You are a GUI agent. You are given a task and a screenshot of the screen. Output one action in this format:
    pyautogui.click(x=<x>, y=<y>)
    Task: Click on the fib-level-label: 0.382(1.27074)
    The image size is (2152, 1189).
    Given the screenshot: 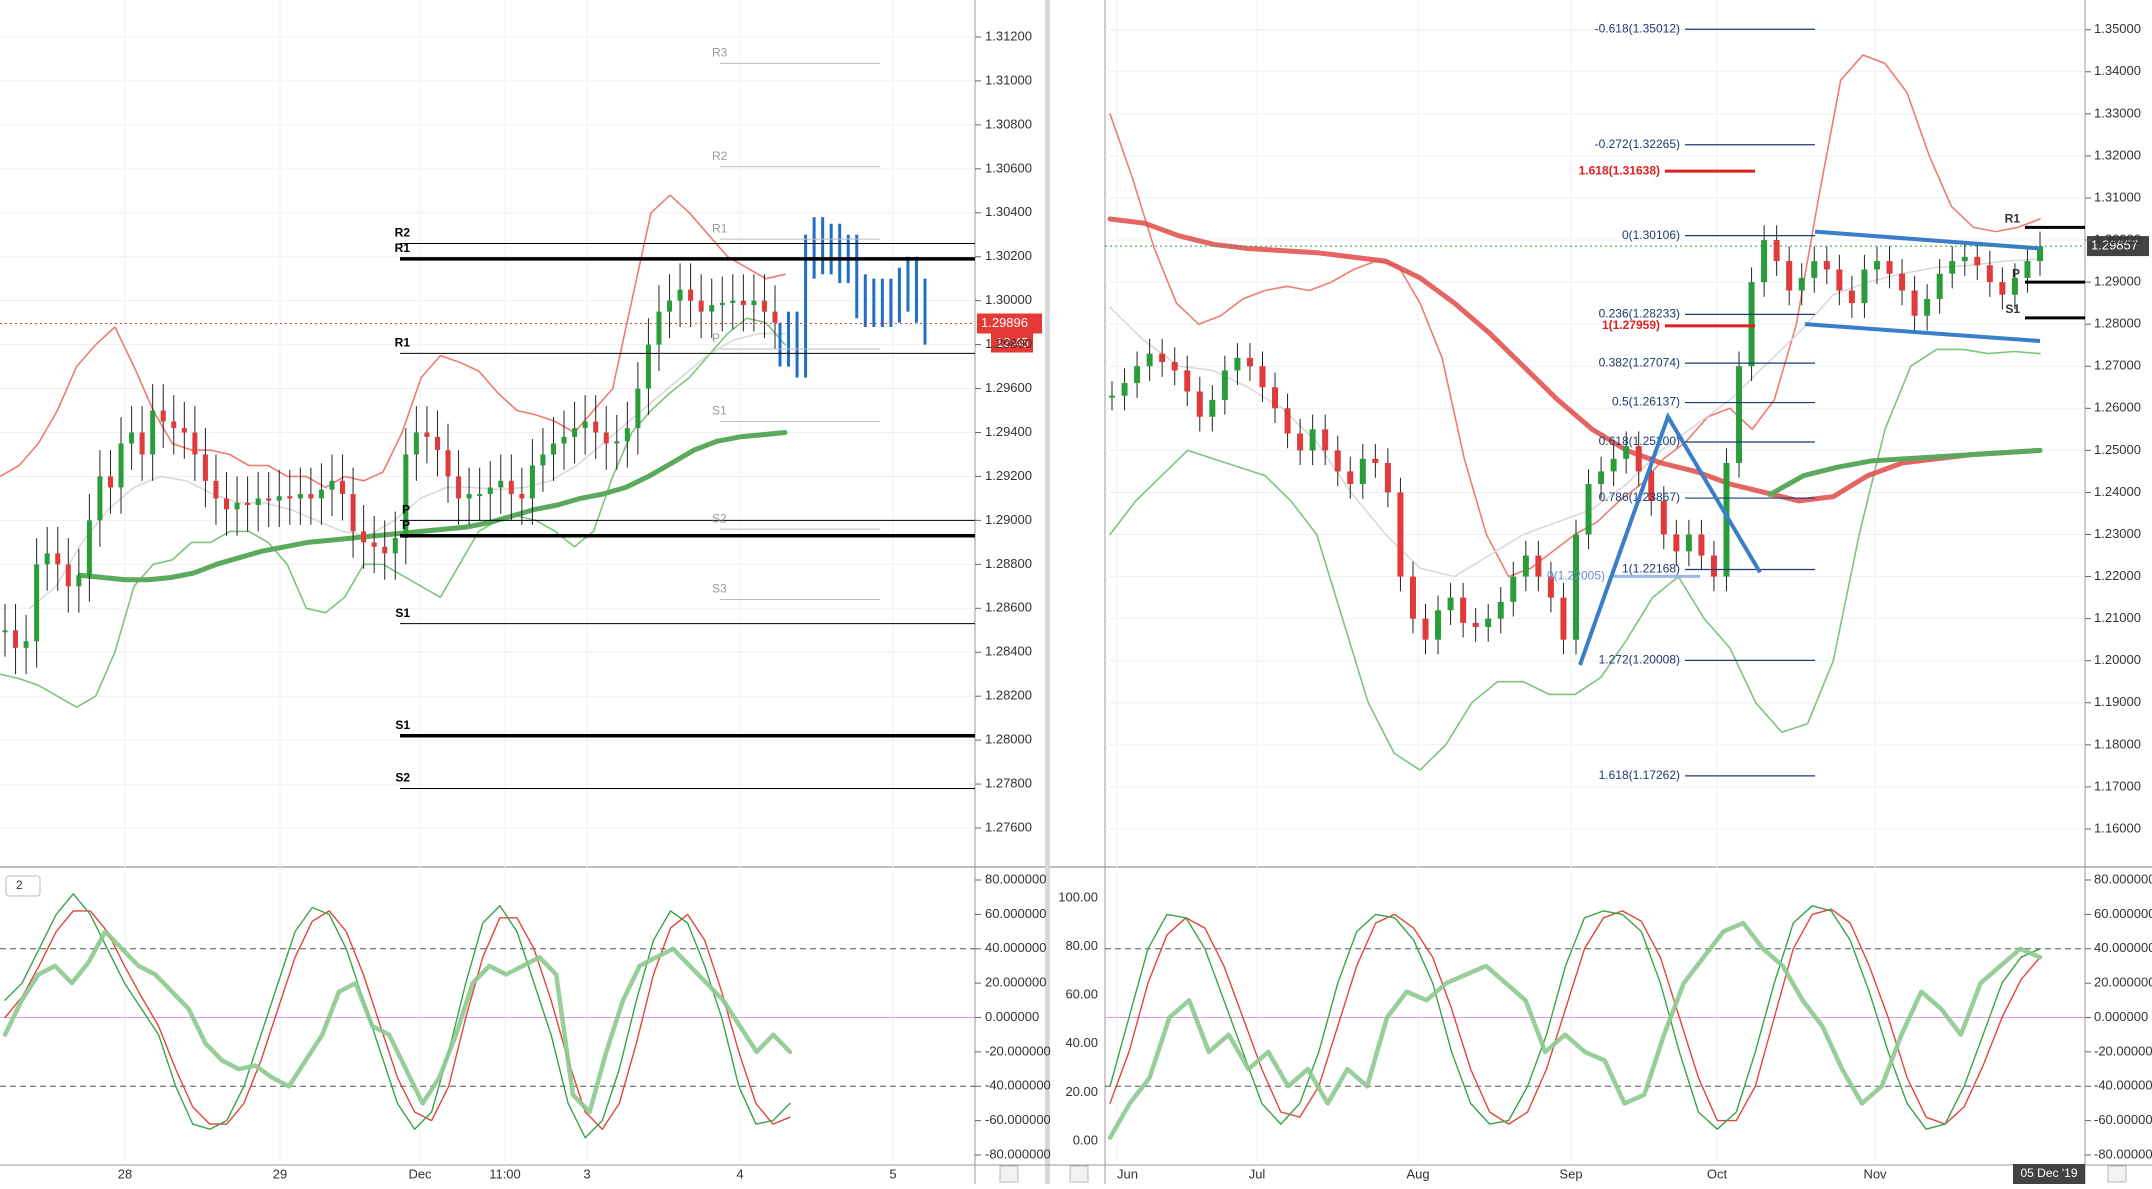 What is the action you would take?
    pyautogui.click(x=1639, y=362)
    